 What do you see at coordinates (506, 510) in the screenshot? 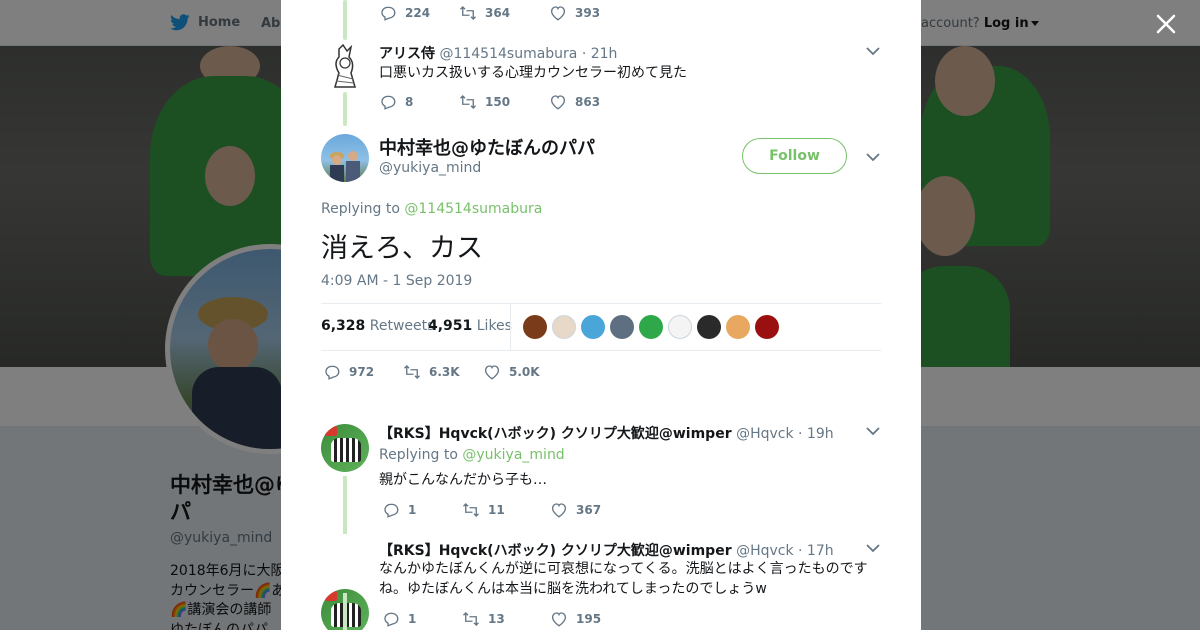
I see `retweet-button: 11` at bounding box center [506, 510].